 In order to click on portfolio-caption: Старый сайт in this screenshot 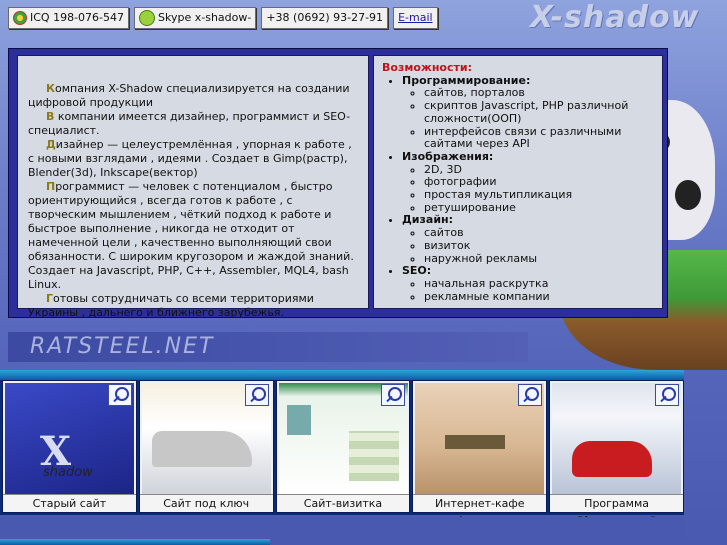, I will do `click(69, 503)`.